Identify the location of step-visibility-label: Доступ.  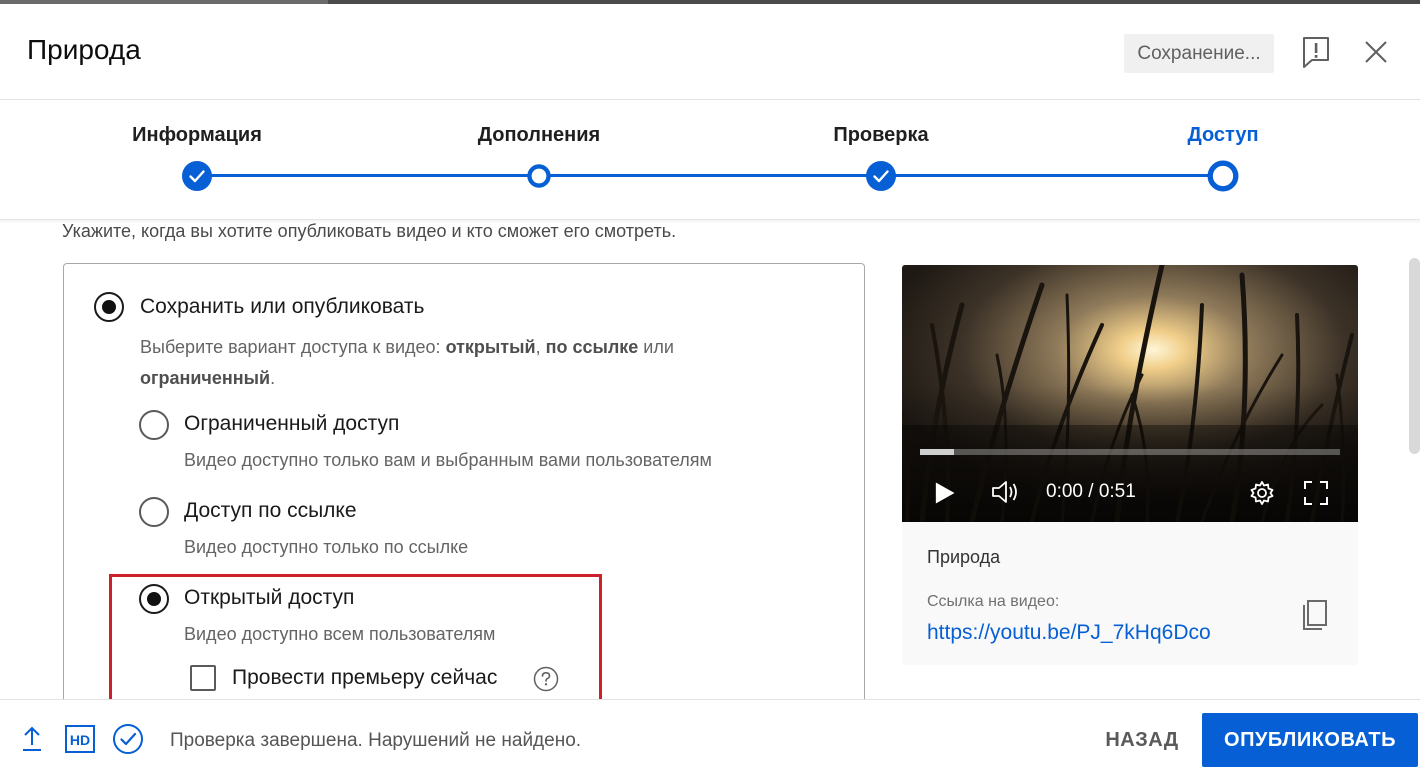
(1222, 135).